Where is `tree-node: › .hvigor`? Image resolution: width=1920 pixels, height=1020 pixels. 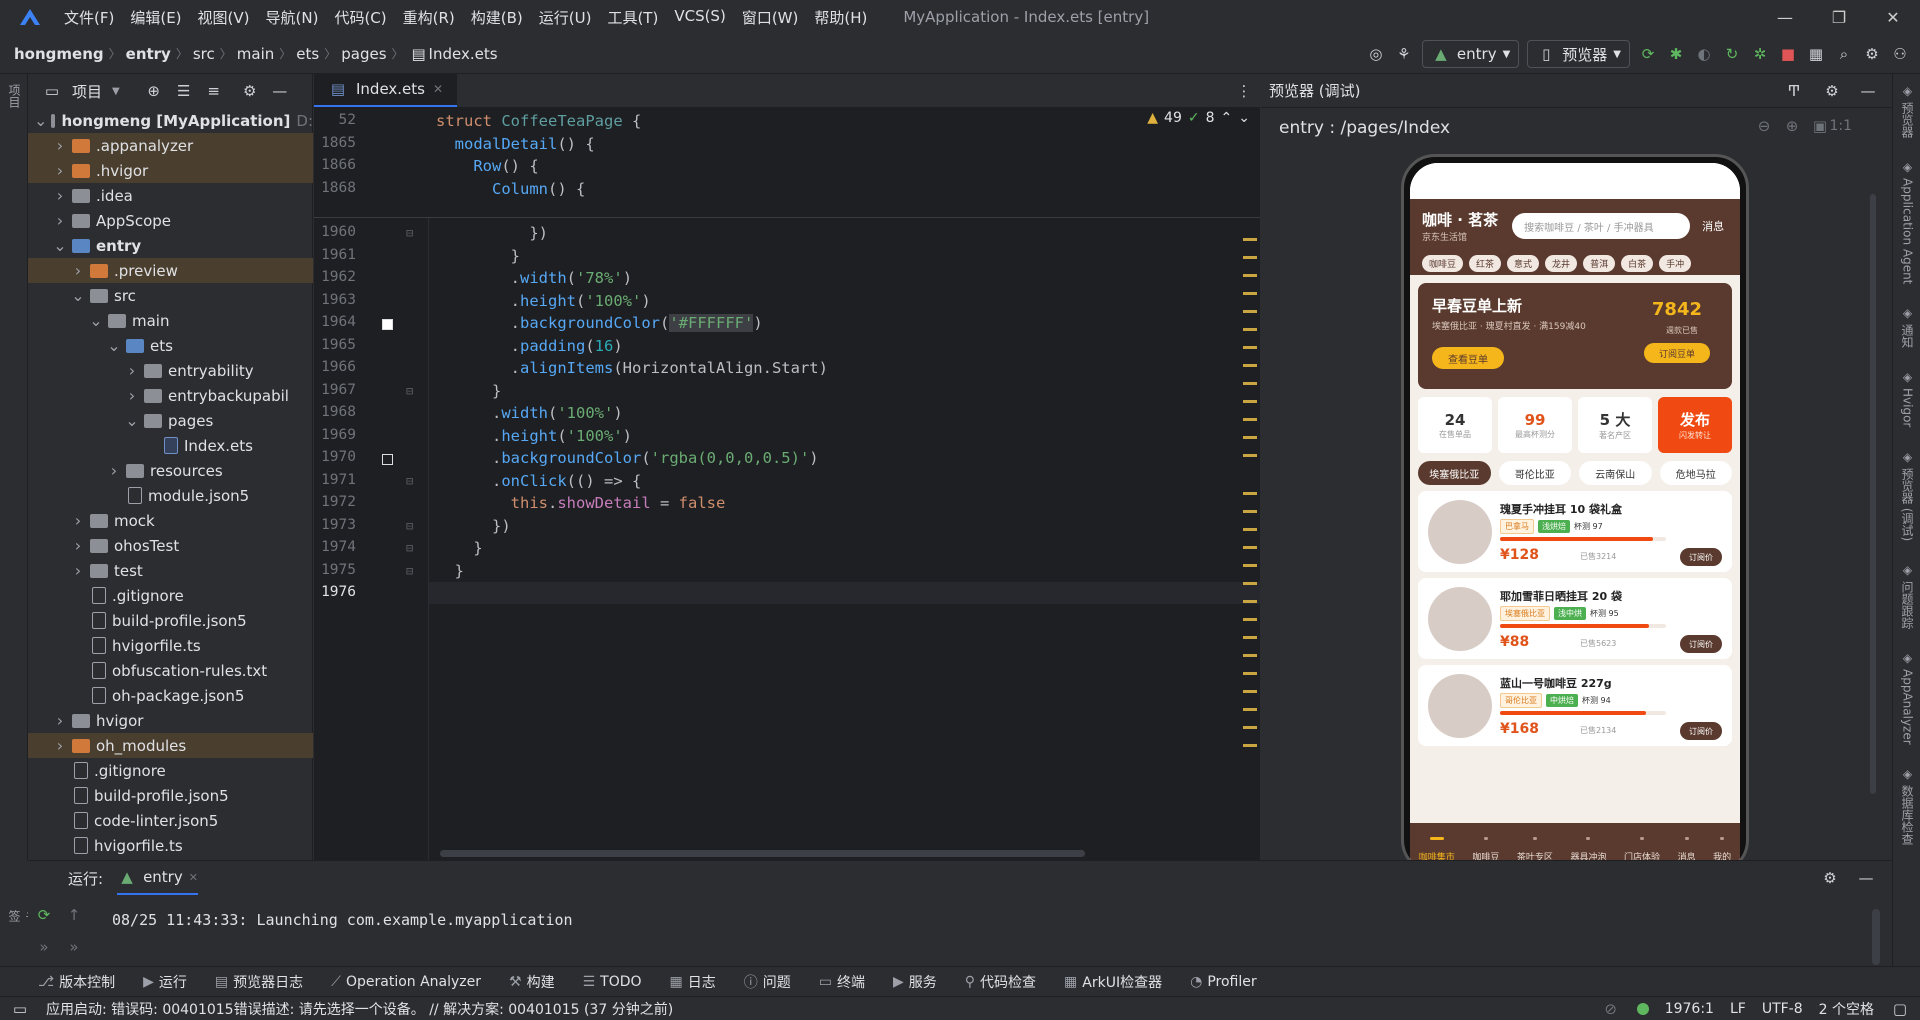 tree-node: › .hvigor is located at coordinates (170, 170).